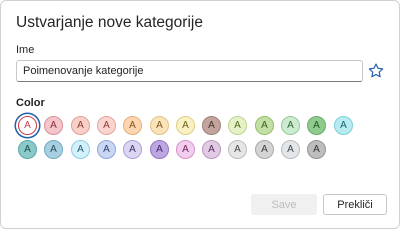 Image resolution: width=400 pixels, height=240 pixels. What do you see at coordinates (30, 103) in the screenshot?
I see `color-label: Color` at bounding box center [30, 103].